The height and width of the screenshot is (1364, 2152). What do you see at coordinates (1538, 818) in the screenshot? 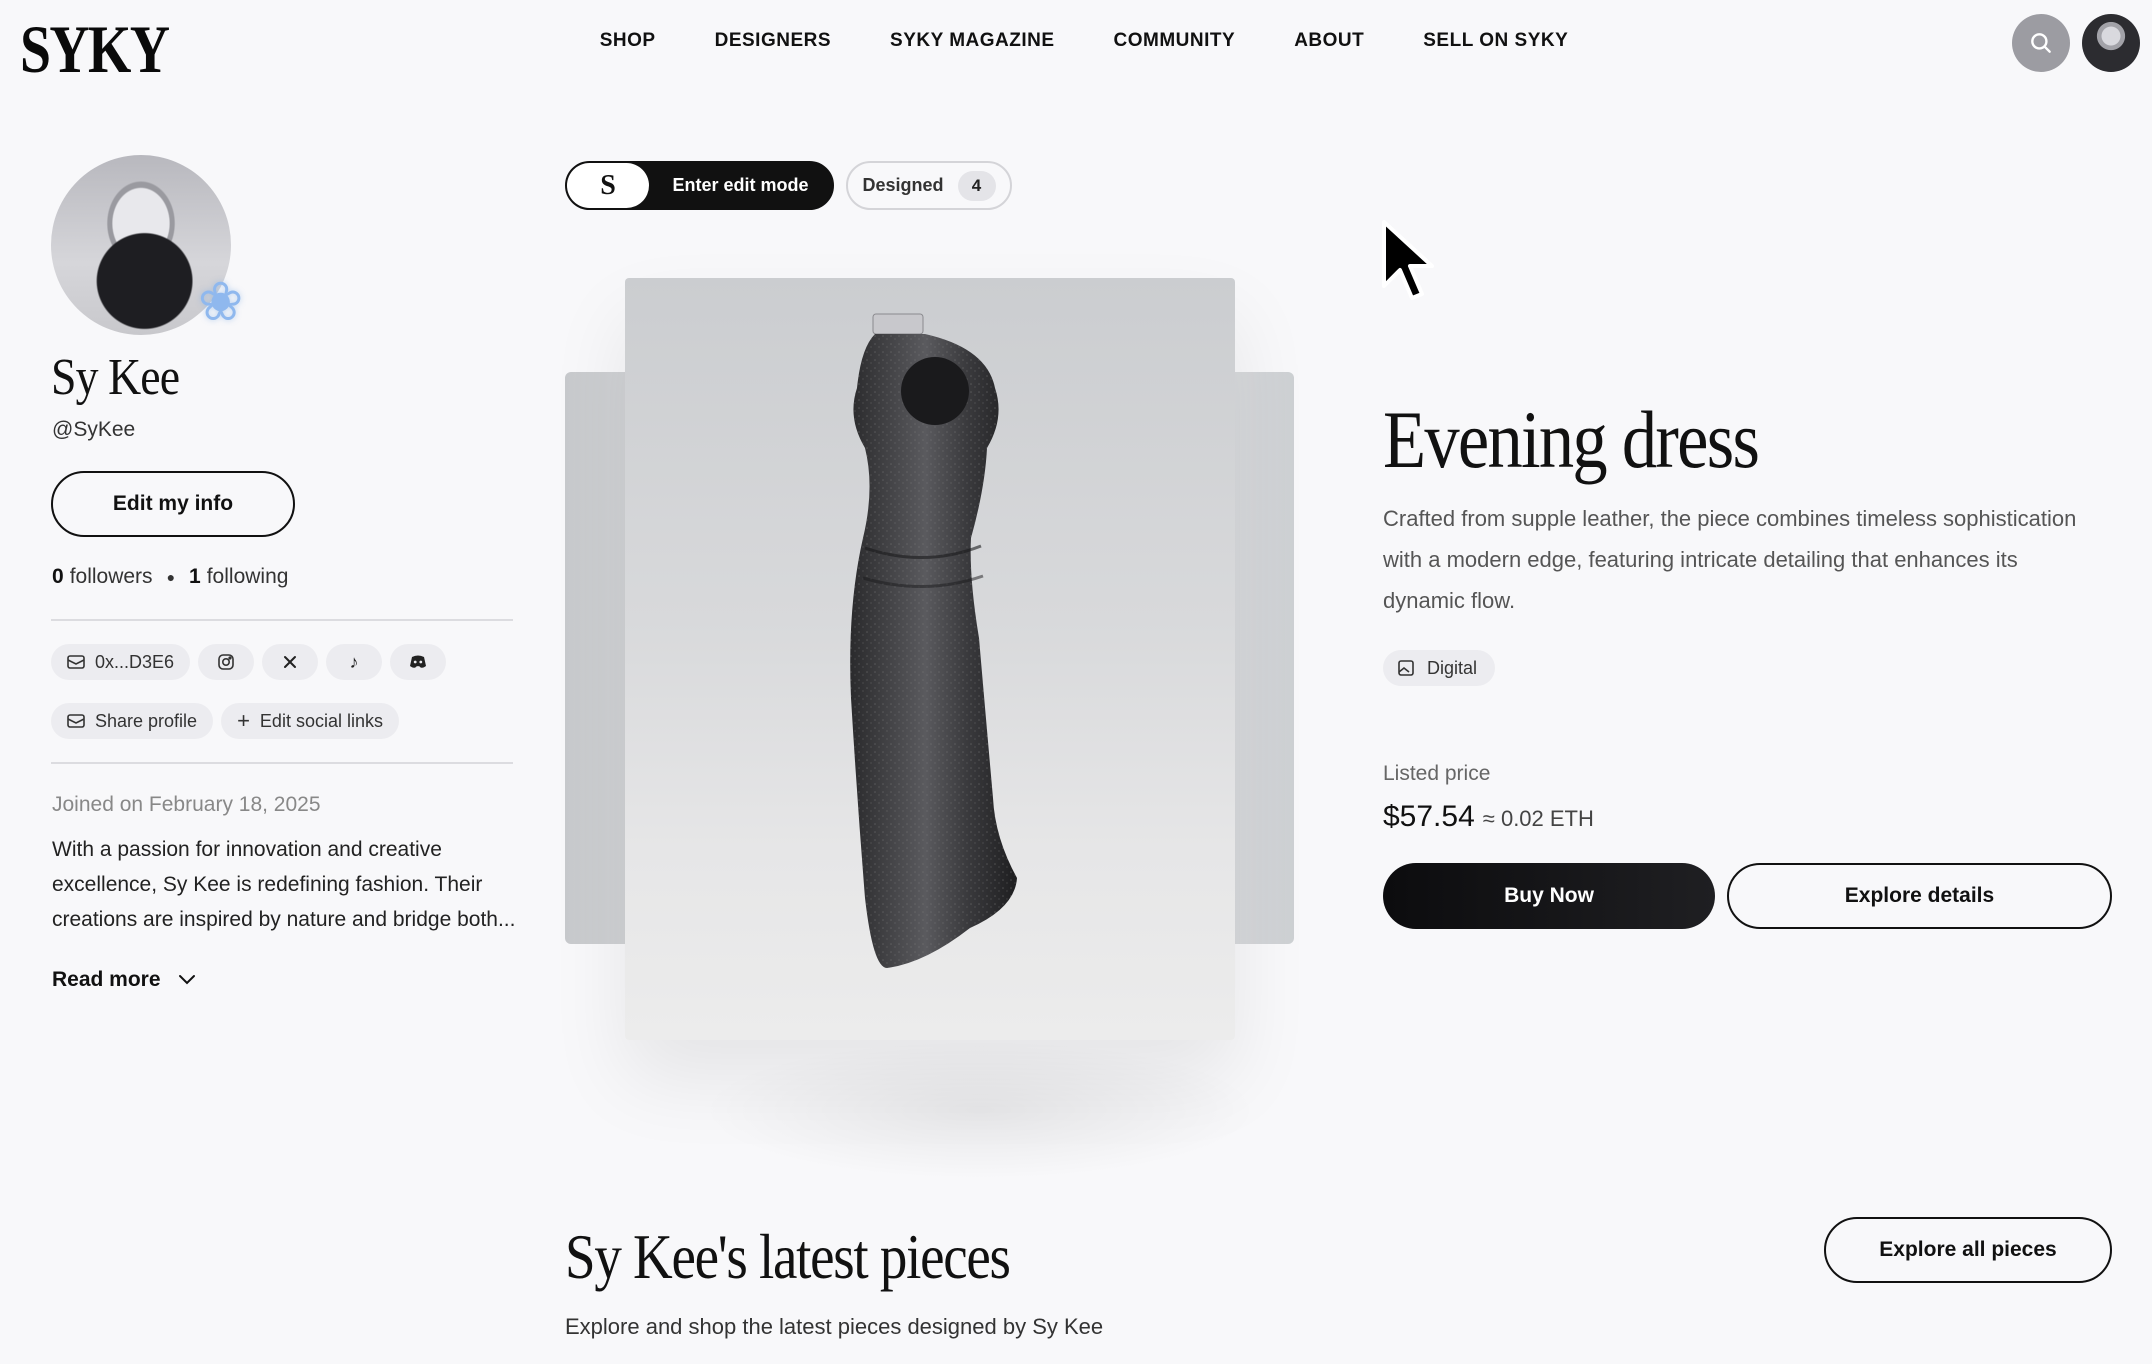
I see `price-eth: ≈ 0.02 ETH` at bounding box center [1538, 818].